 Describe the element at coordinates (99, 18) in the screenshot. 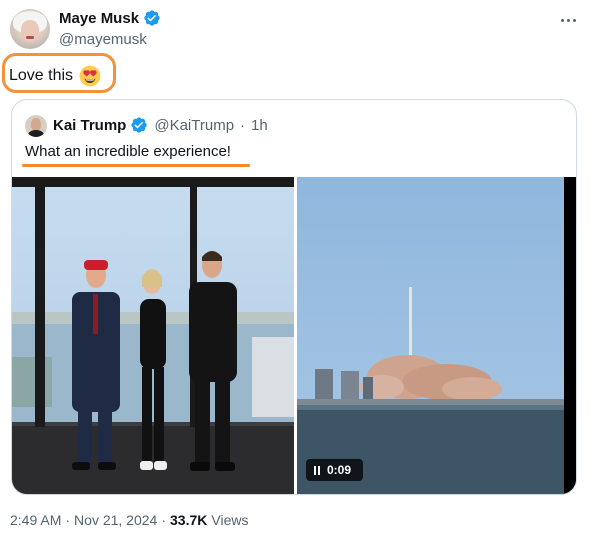

I see `author-display-name: Maye Musk` at that location.